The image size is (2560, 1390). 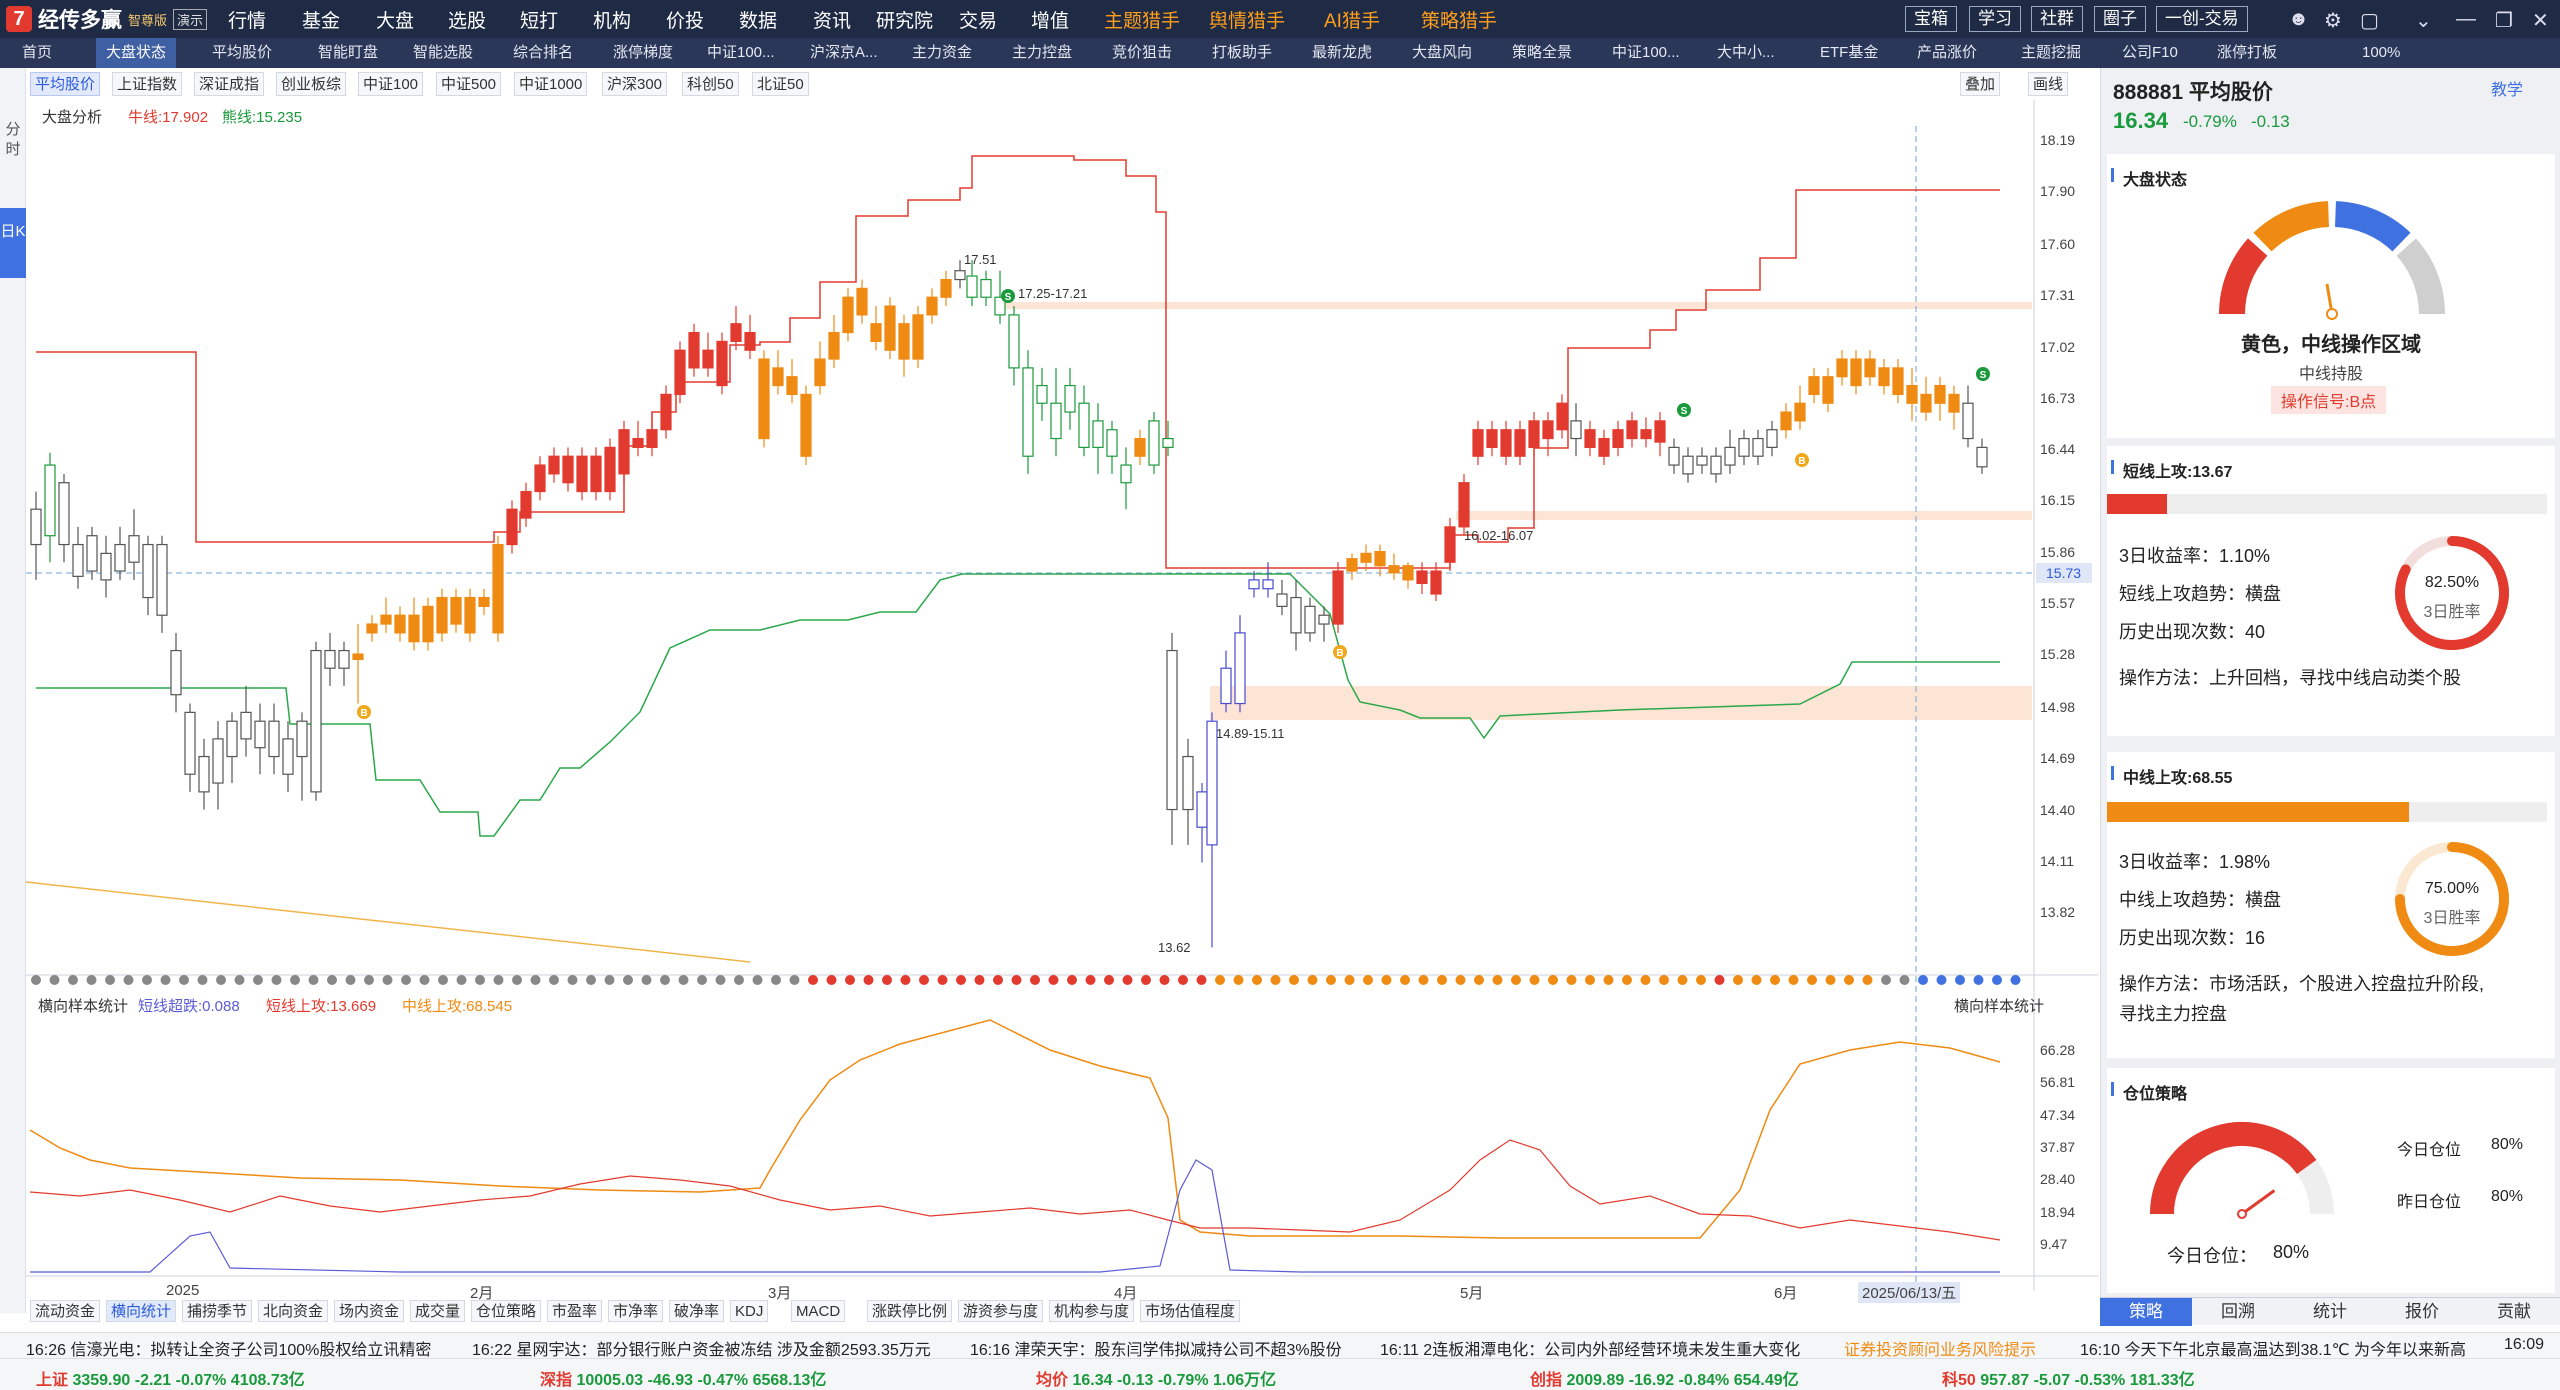 What do you see at coordinates (1940, 1348) in the screenshot?
I see `risk-notice-link: 证券投资顾问业务风险提示` at bounding box center [1940, 1348].